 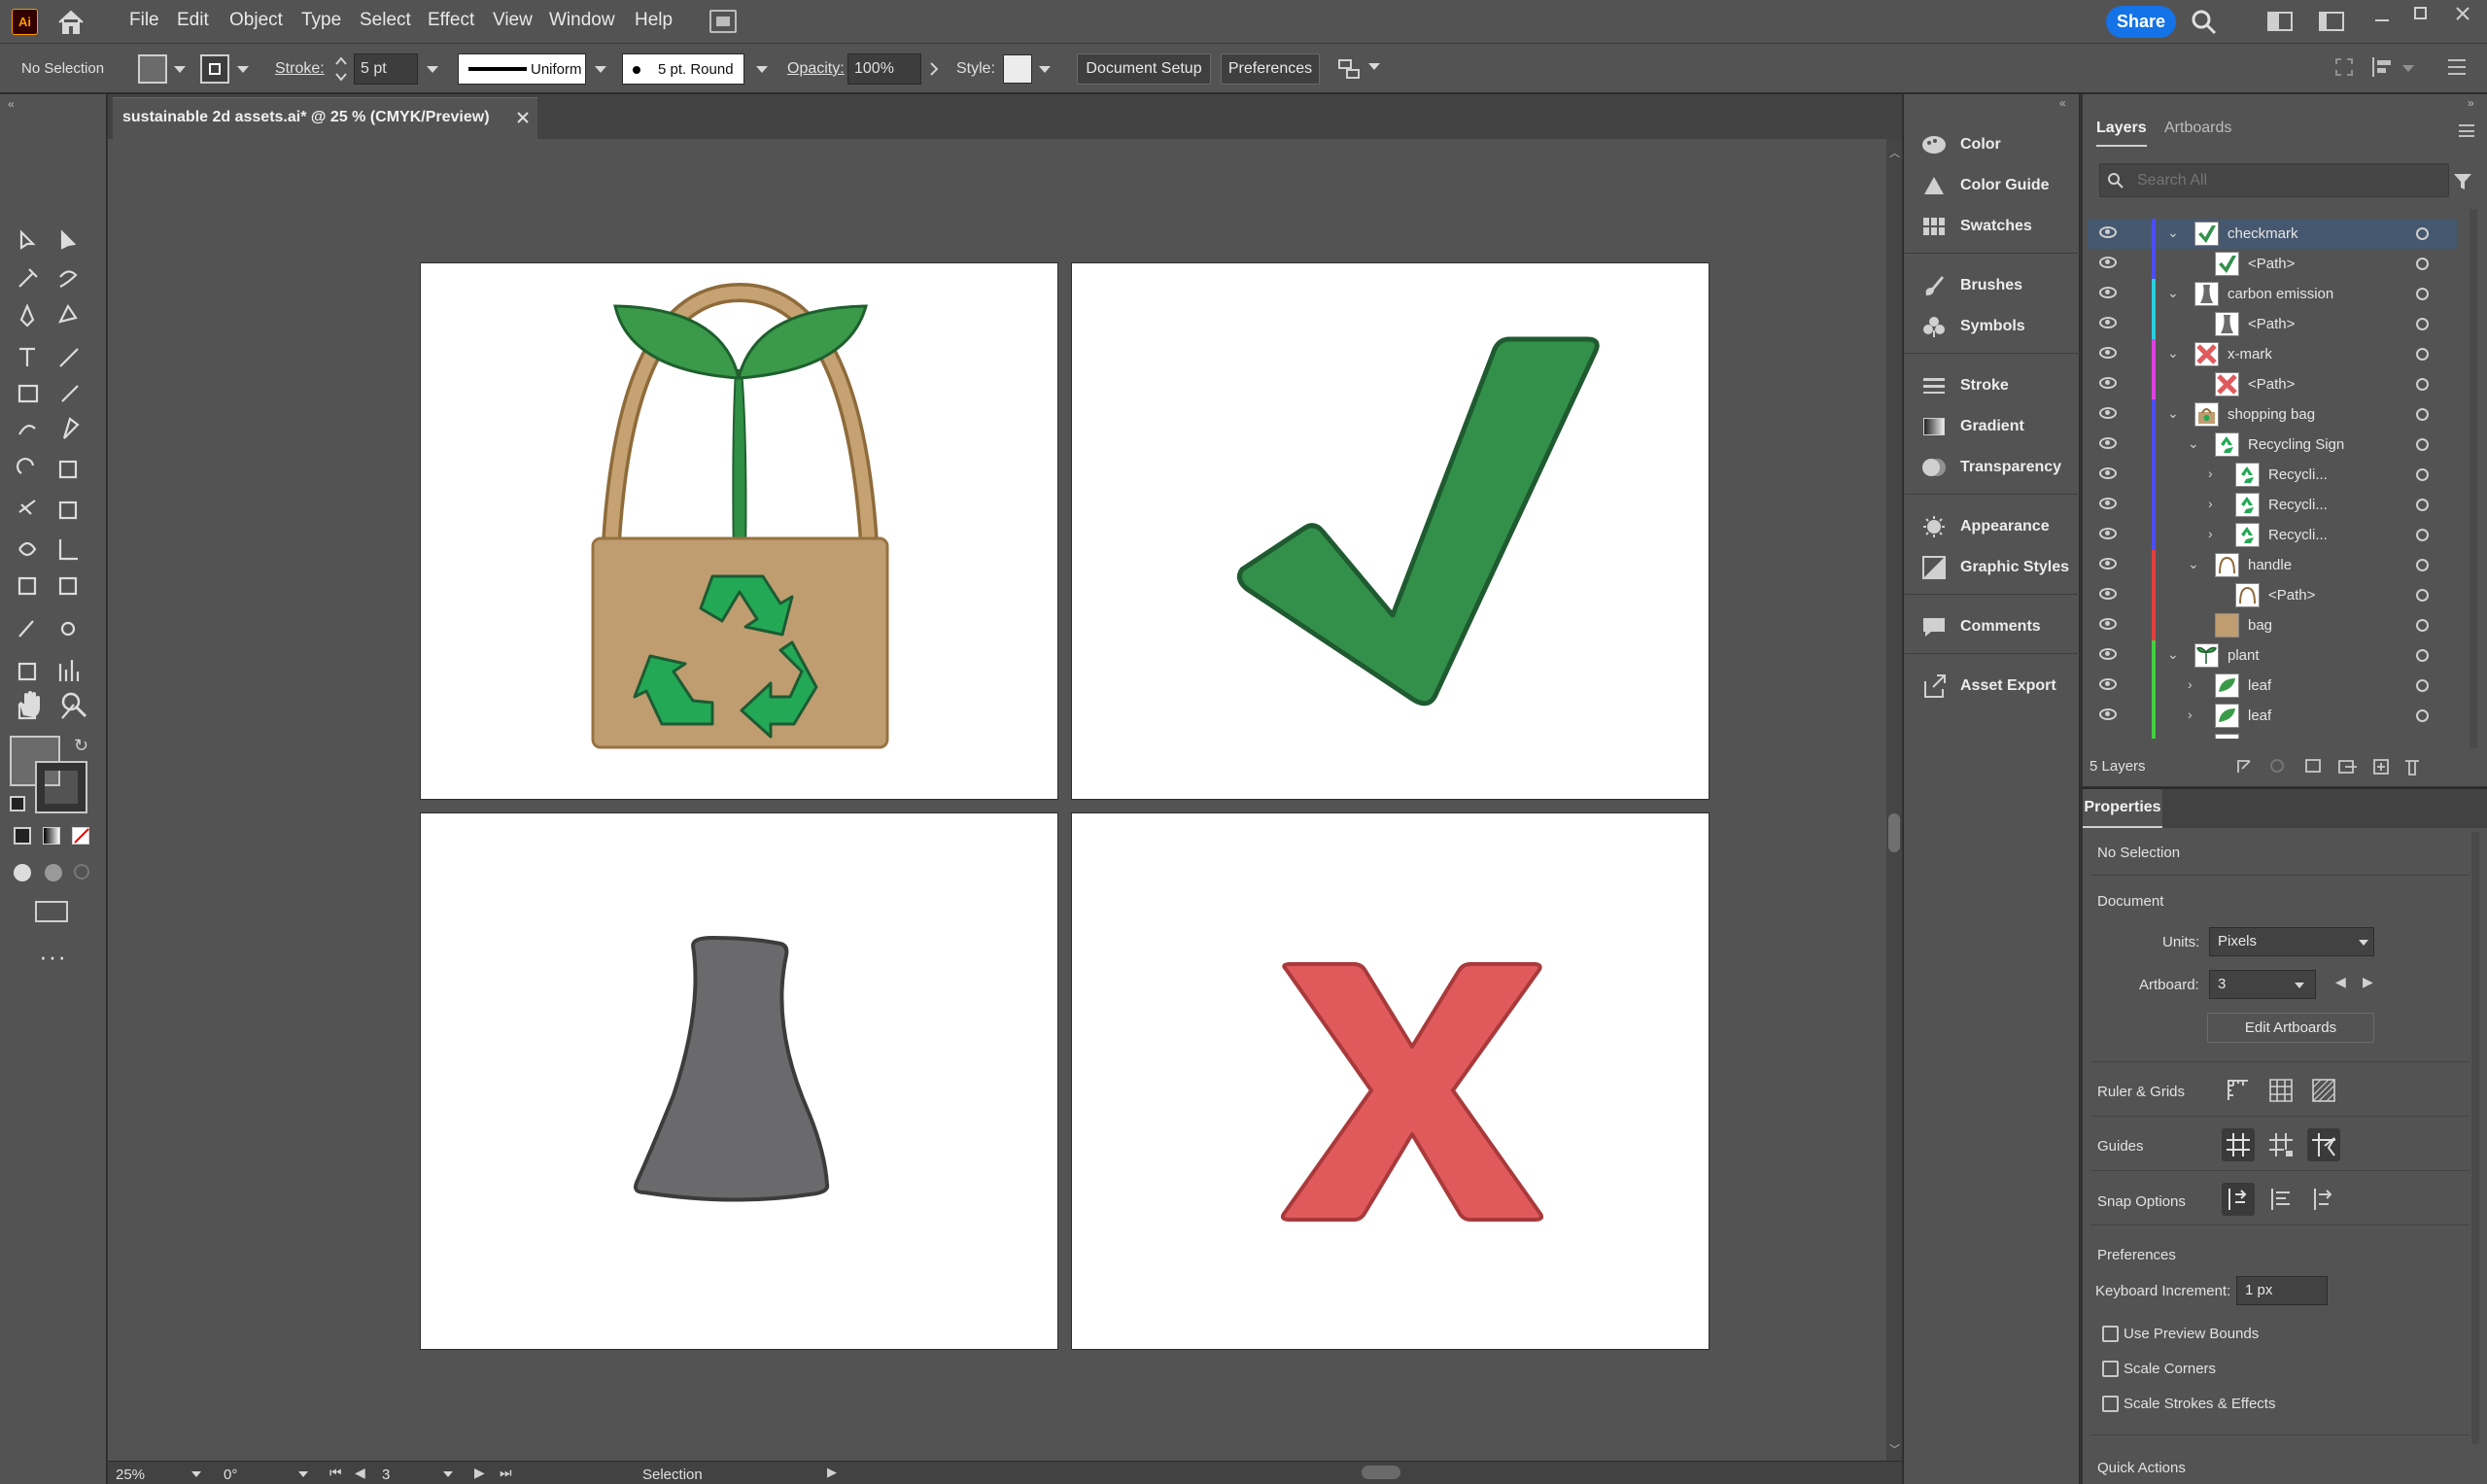 What do you see at coordinates (522, 69) in the screenshot?
I see `variable-width-profile: Uniform` at bounding box center [522, 69].